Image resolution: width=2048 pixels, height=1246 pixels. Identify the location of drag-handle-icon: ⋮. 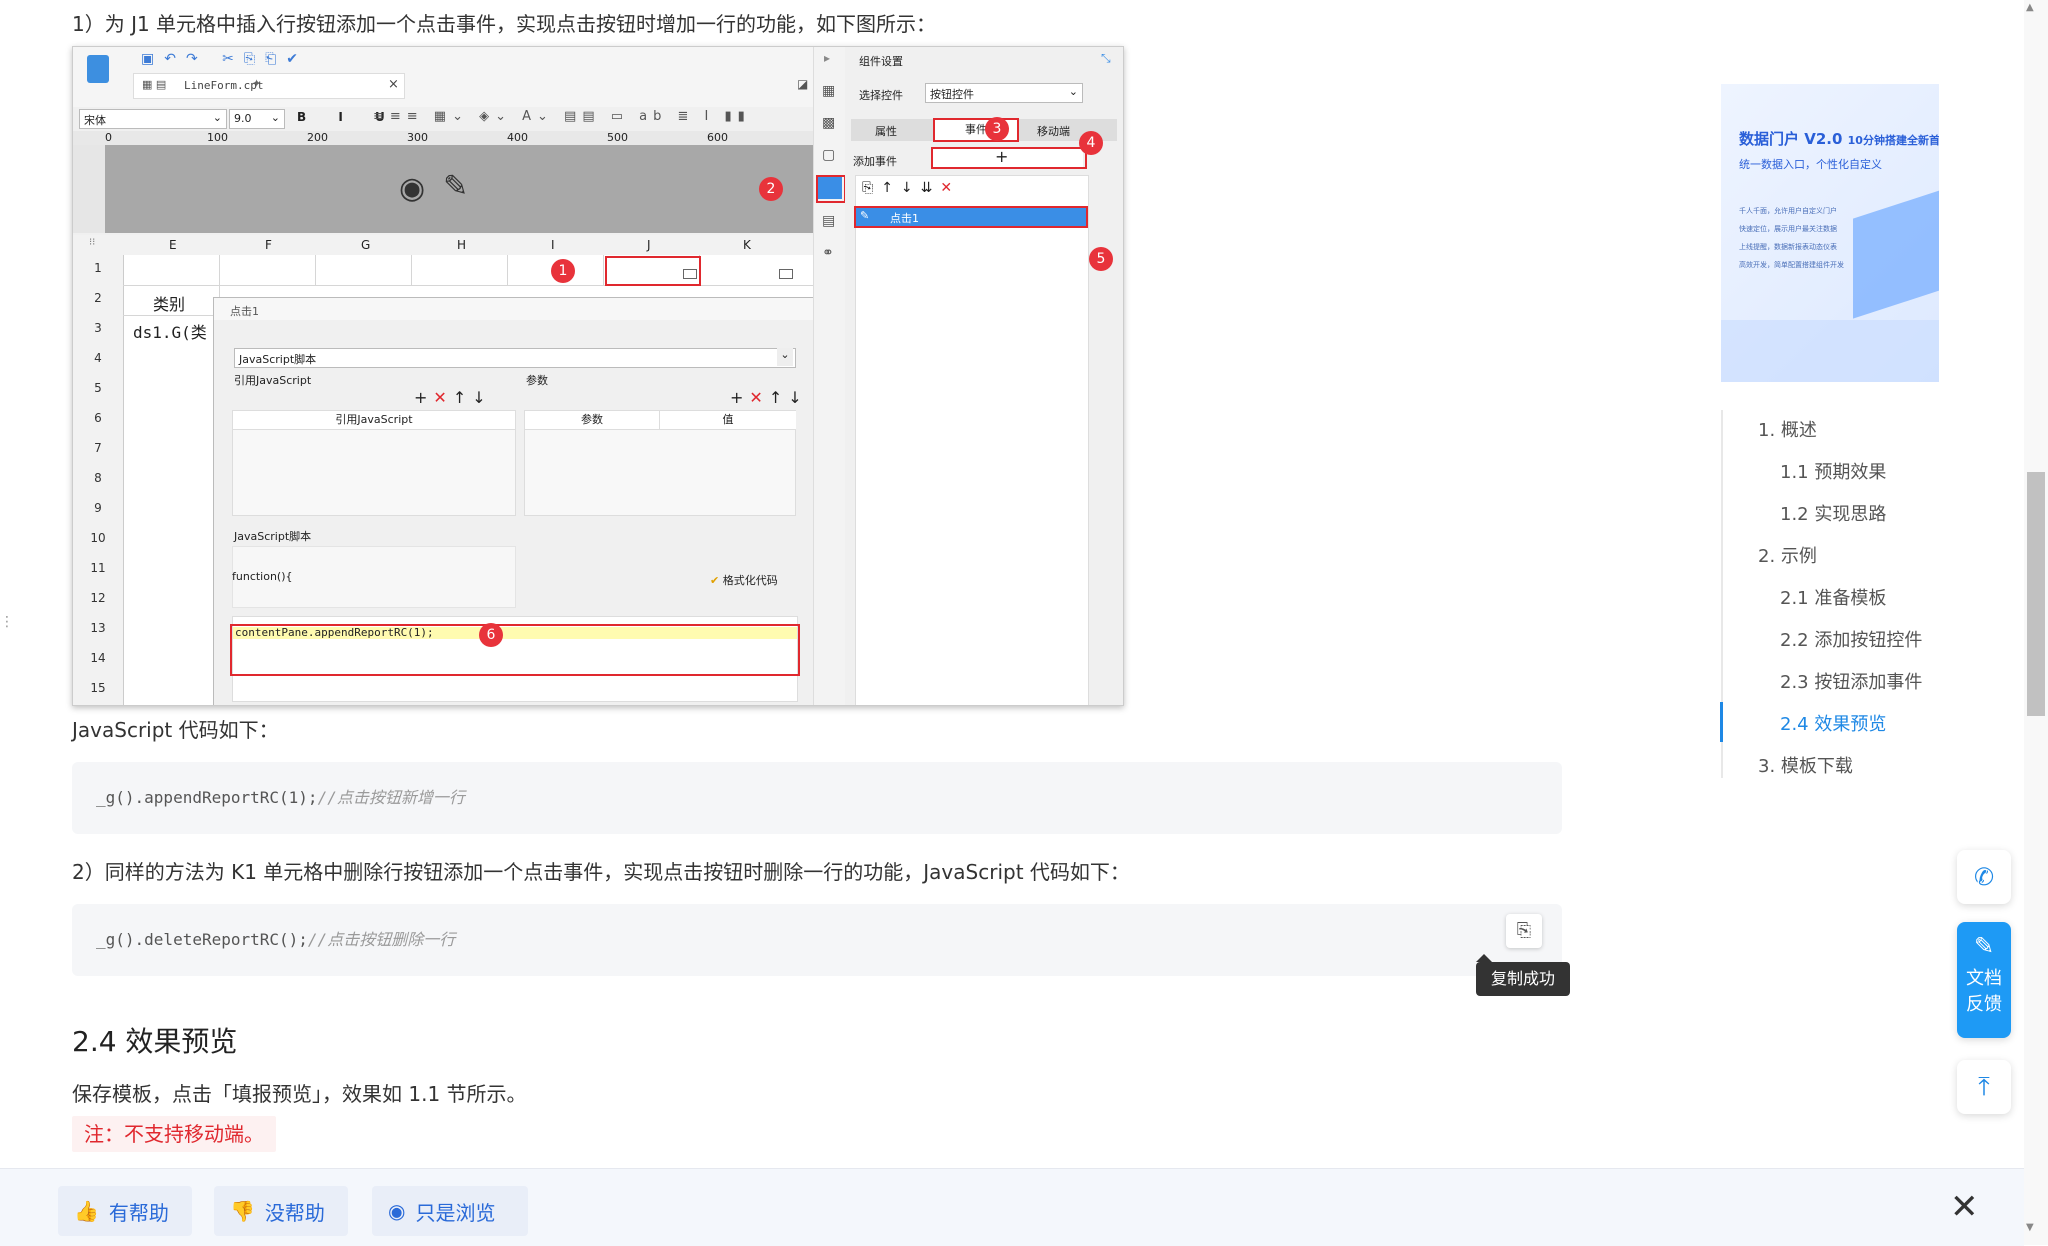
(7, 622).